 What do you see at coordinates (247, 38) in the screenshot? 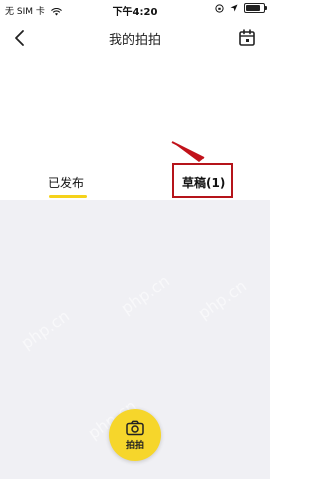
I see `calendar-icon` at bounding box center [247, 38].